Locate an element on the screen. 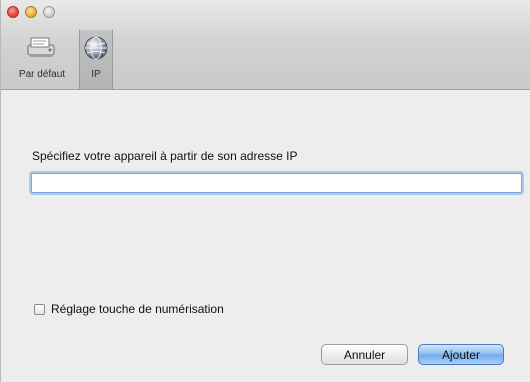 This screenshot has width=530, height=382. scan-button-setting-row: Réglage touche de numérisation is located at coordinates (129, 309).